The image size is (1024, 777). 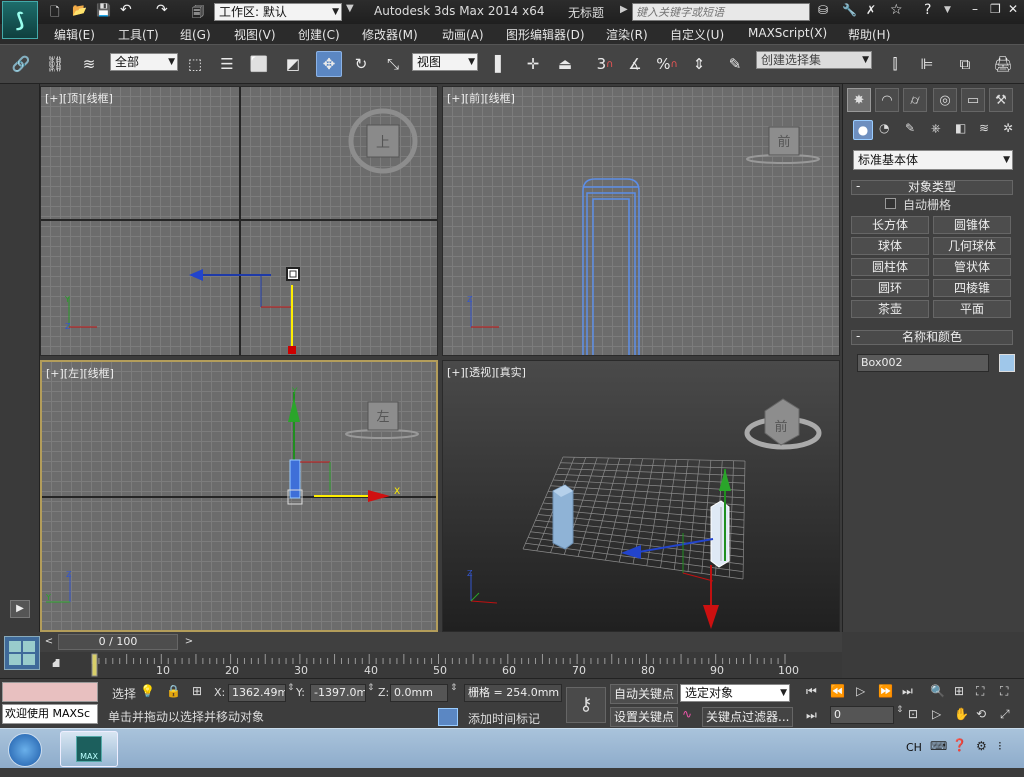 I want to click on help-icon: ?, so click(x=927, y=10).